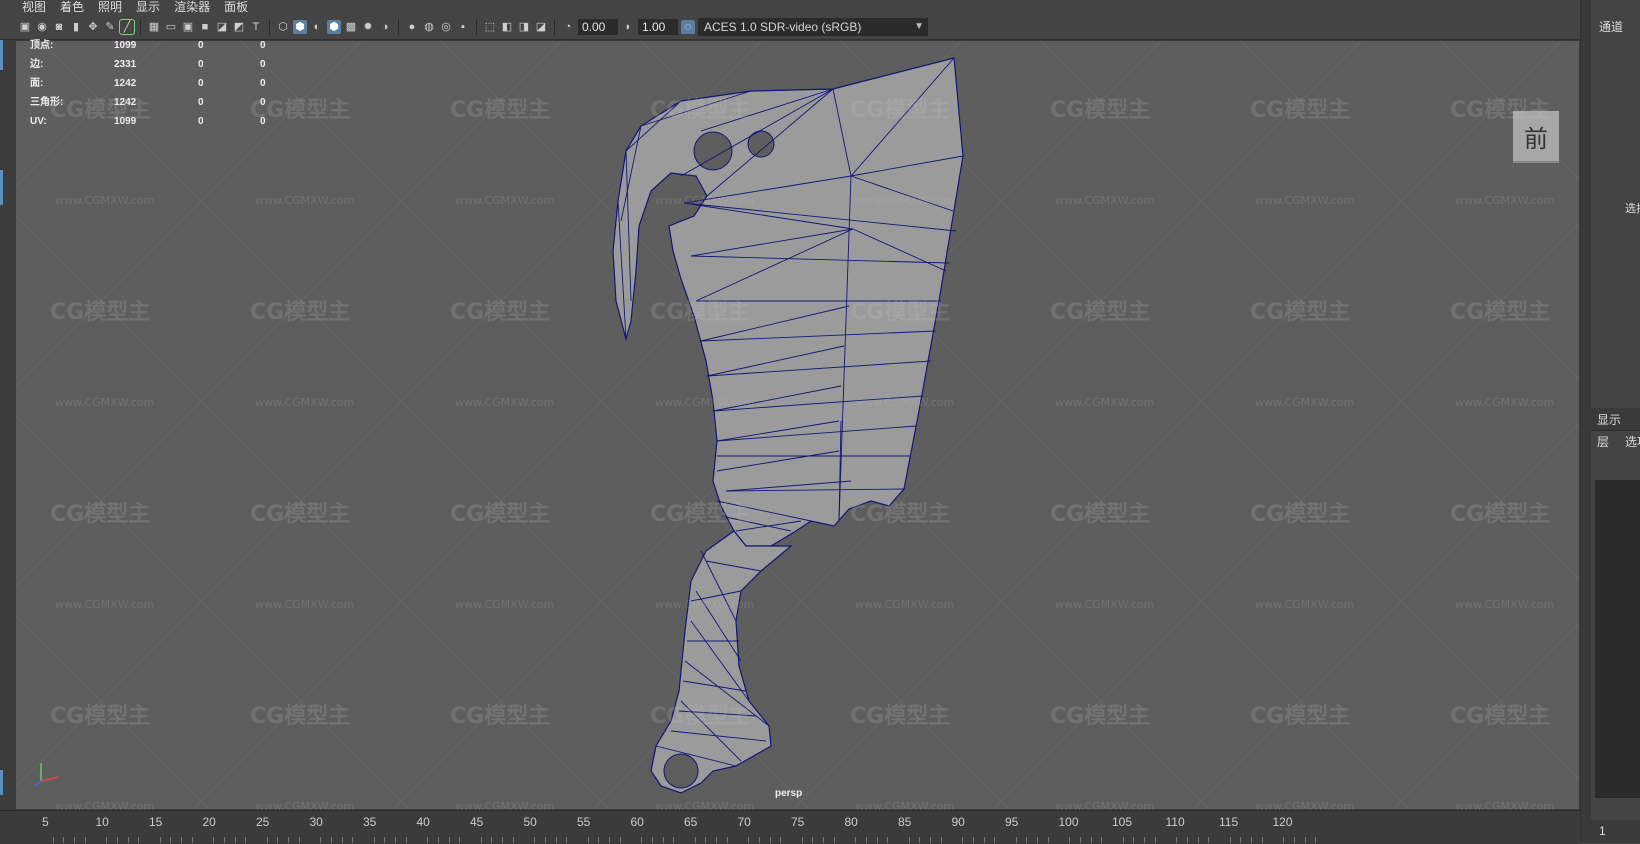 The height and width of the screenshot is (844, 1640). Describe the element at coordinates (316, 822) in the screenshot. I see `timeline-tick-label: 30` at that location.